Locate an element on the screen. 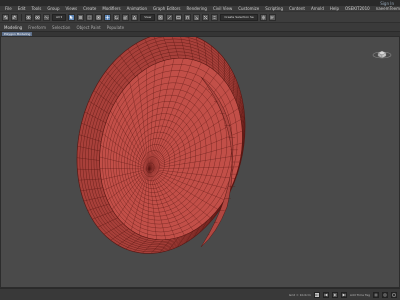 The image size is (400, 300). pivot-icon is located at coordinates (161, 17).